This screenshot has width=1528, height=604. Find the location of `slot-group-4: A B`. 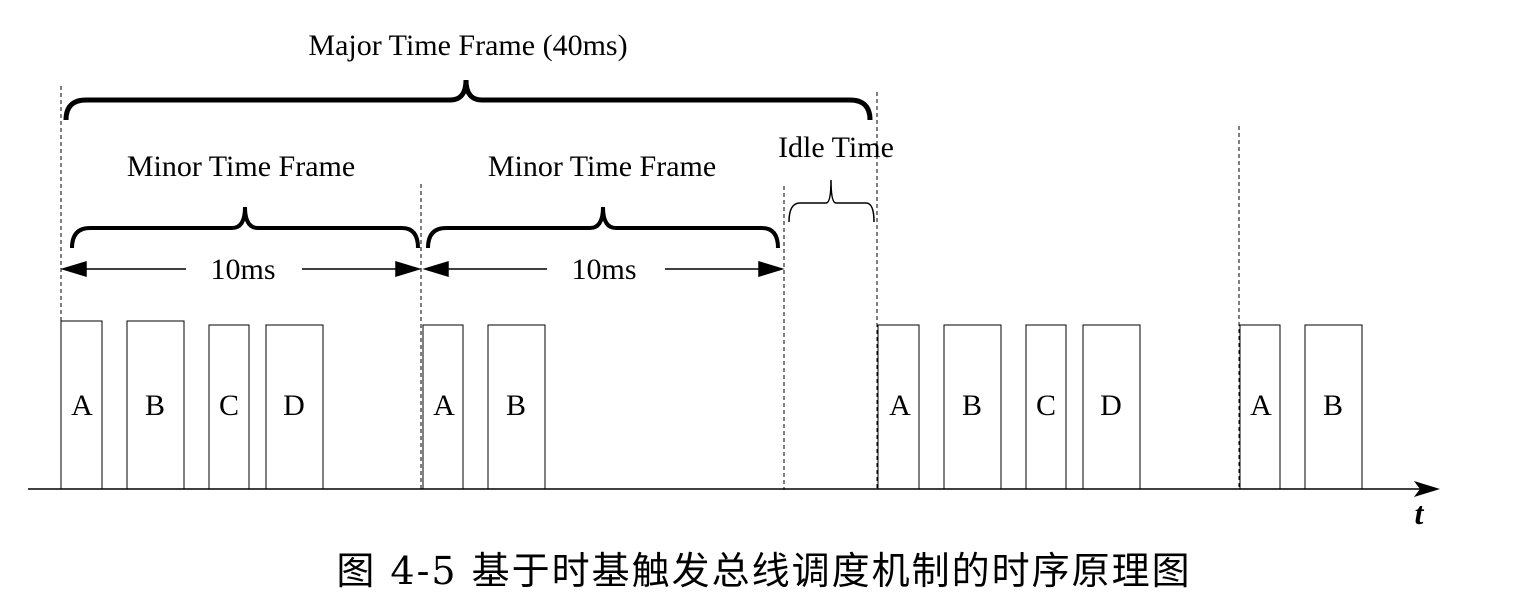

slot-group-4: A B is located at coordinates (1301, 407).